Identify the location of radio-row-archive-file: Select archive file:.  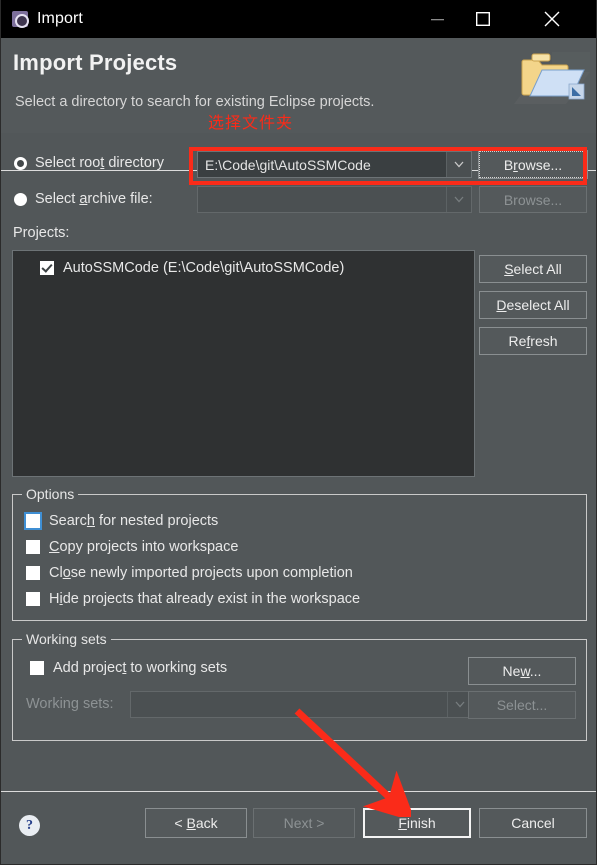
(83, 199).